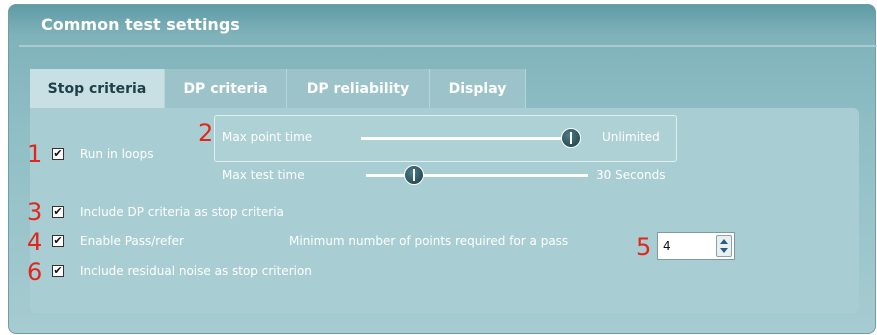  What do you see at coordinates (35, 212) in the screenshot?
I see `annotation-marker-3: 3` at bounding box center [35, 212].